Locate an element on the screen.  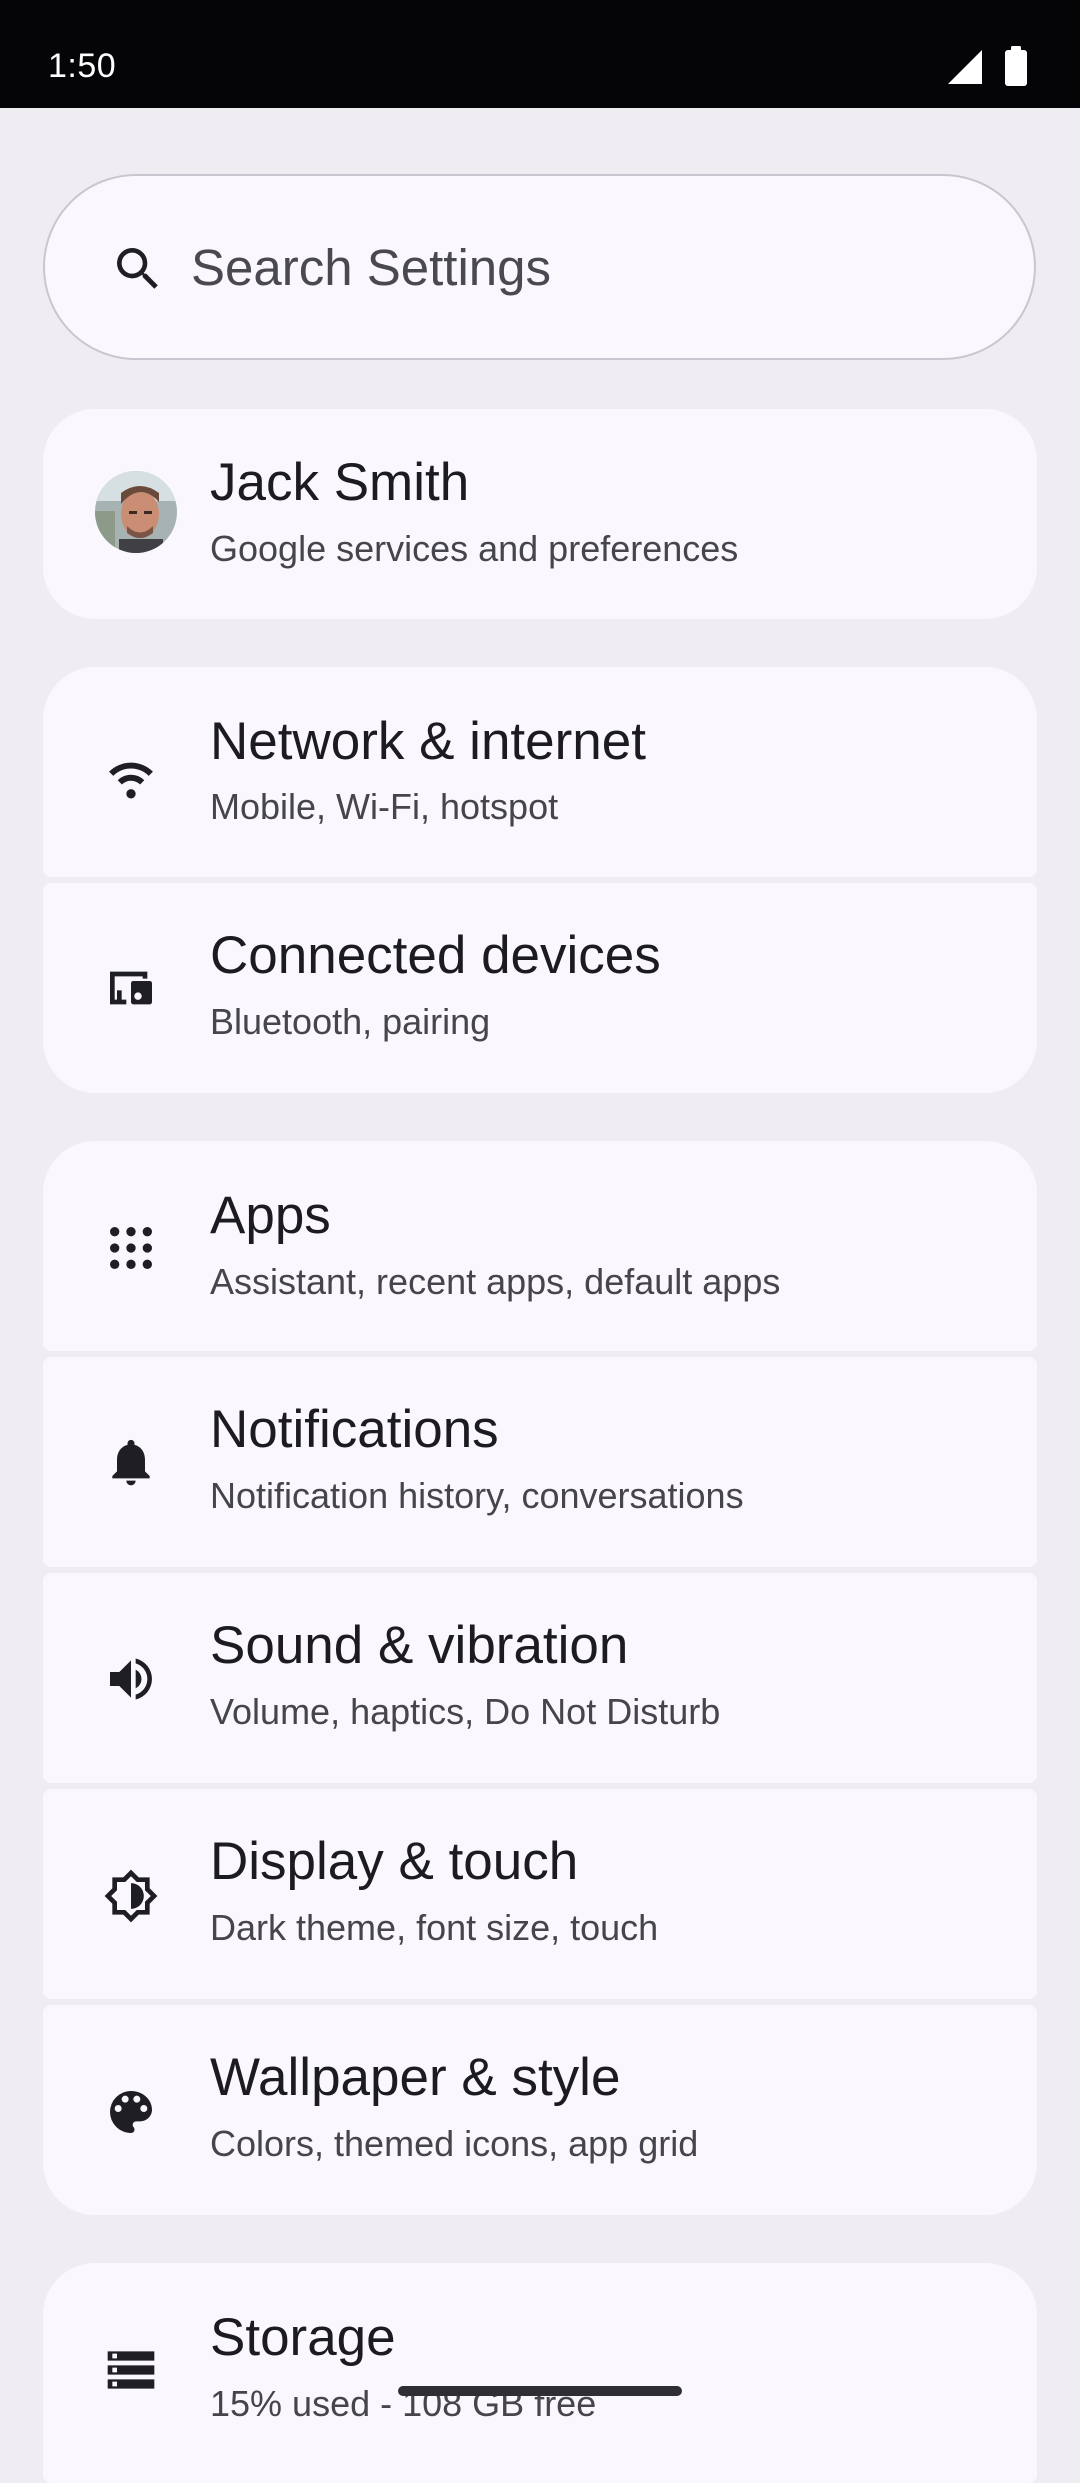
settings-item-subtitle: Bluetooth, pairing is located at coordinates (350, 1021).